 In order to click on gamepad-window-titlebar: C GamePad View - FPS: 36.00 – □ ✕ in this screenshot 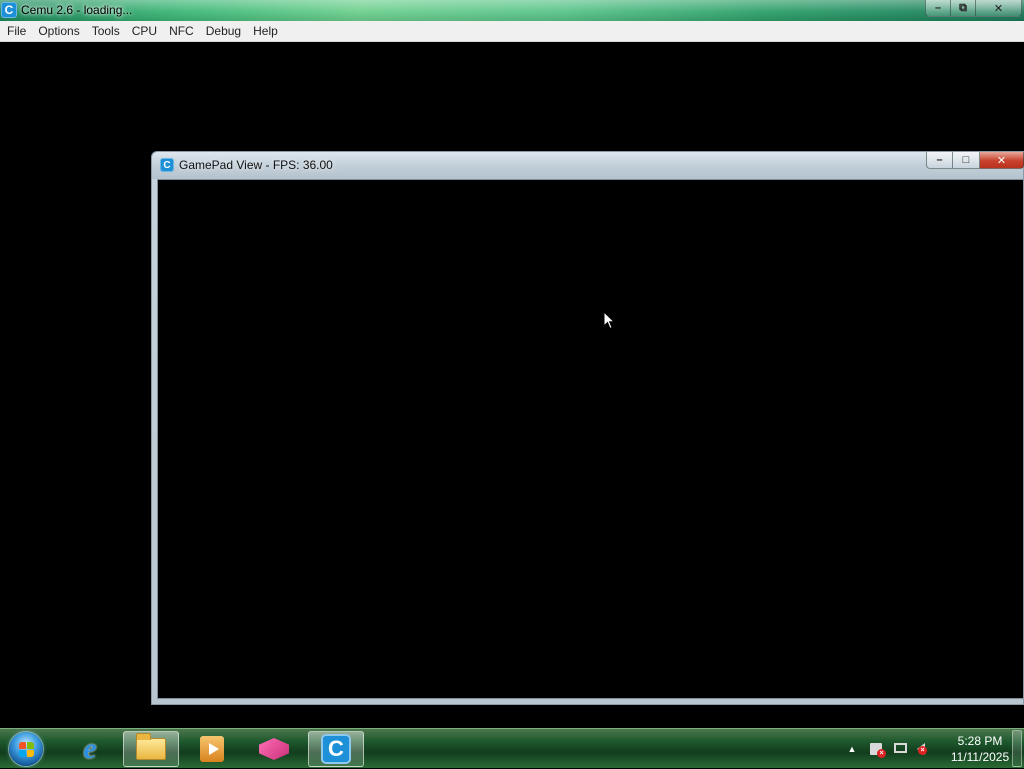, I will do `click(588, 165)`.